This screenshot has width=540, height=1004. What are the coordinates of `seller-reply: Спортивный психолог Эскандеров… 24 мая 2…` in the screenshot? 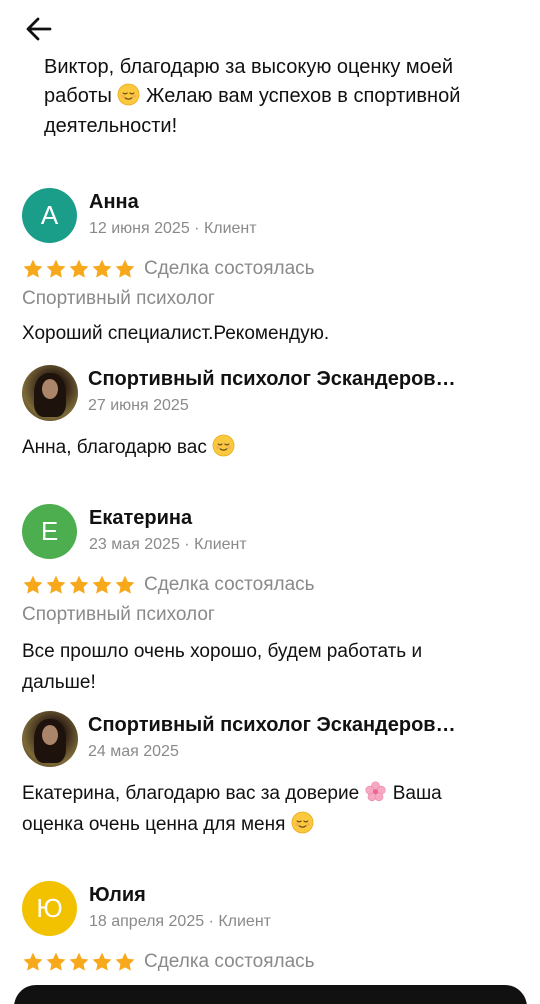 It's located at (261, 781).